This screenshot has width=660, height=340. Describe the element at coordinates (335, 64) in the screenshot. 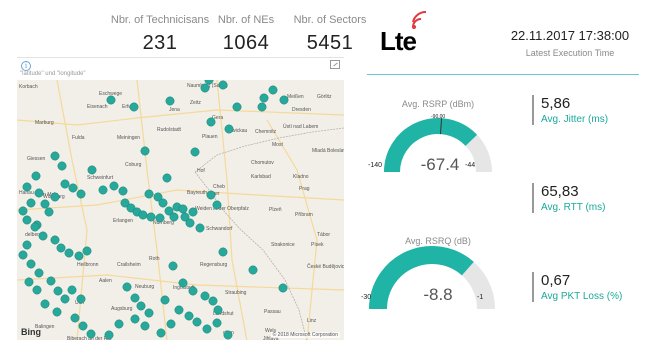

I see `expand-icon` at that location.